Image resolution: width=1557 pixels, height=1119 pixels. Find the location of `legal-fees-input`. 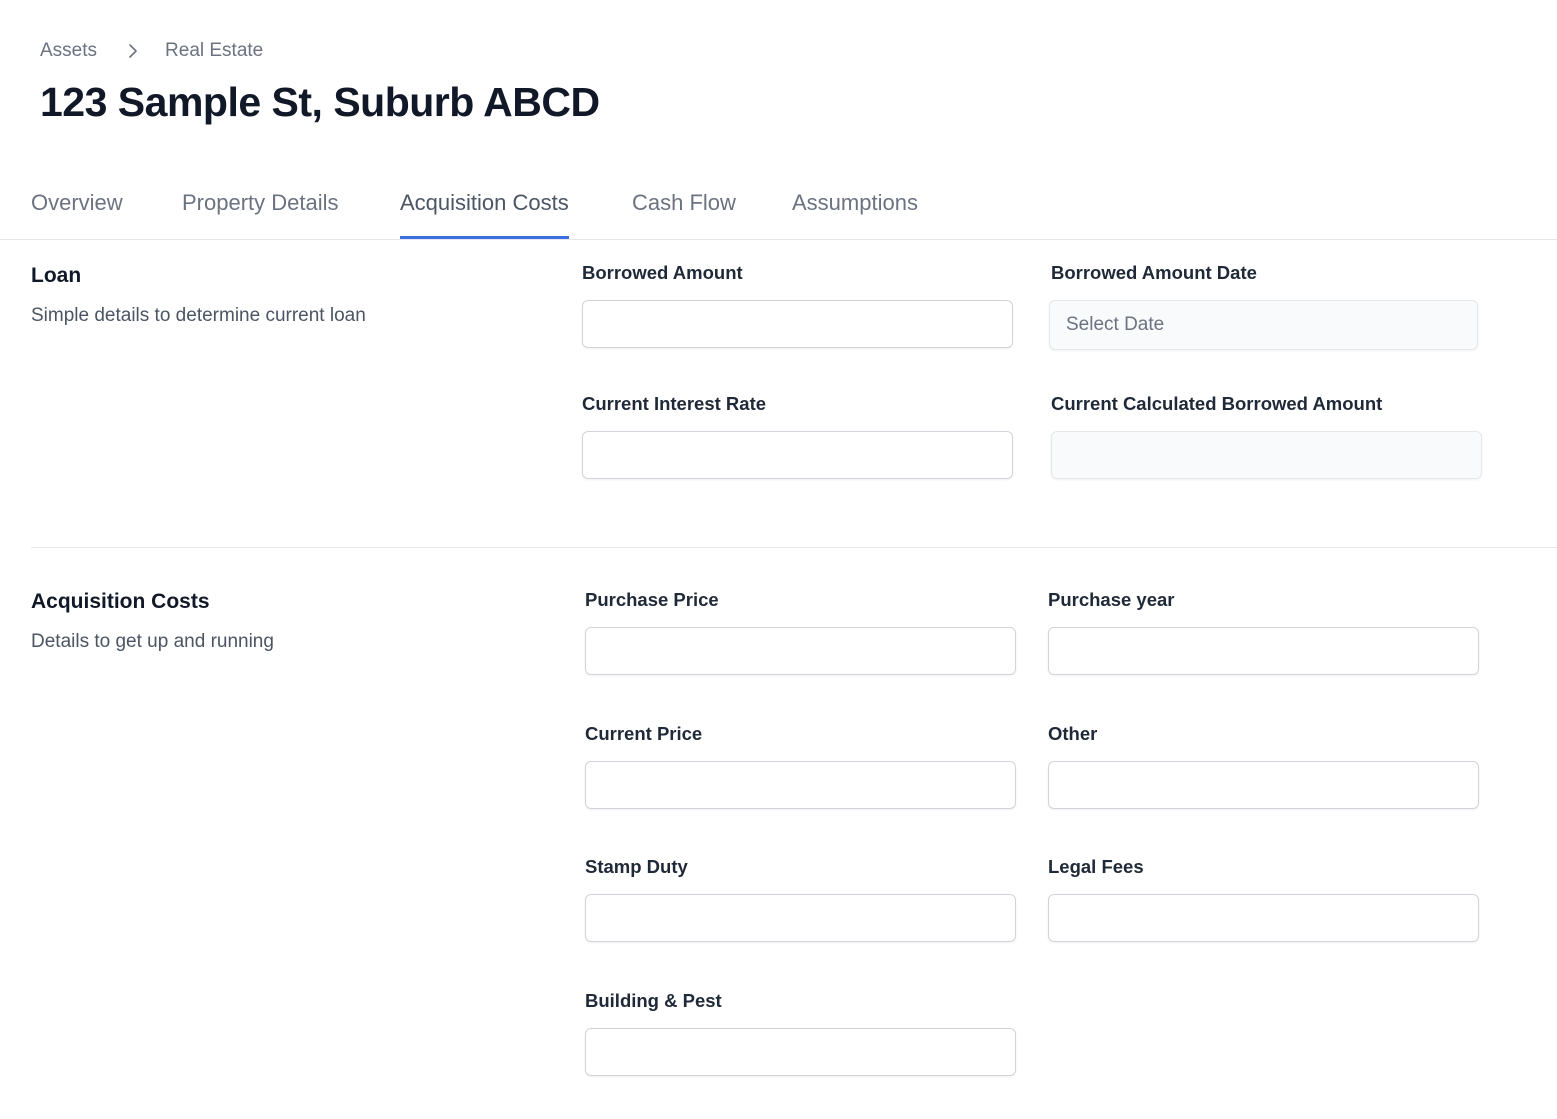

legal-fees-input is located at coordinates (1263, 918).